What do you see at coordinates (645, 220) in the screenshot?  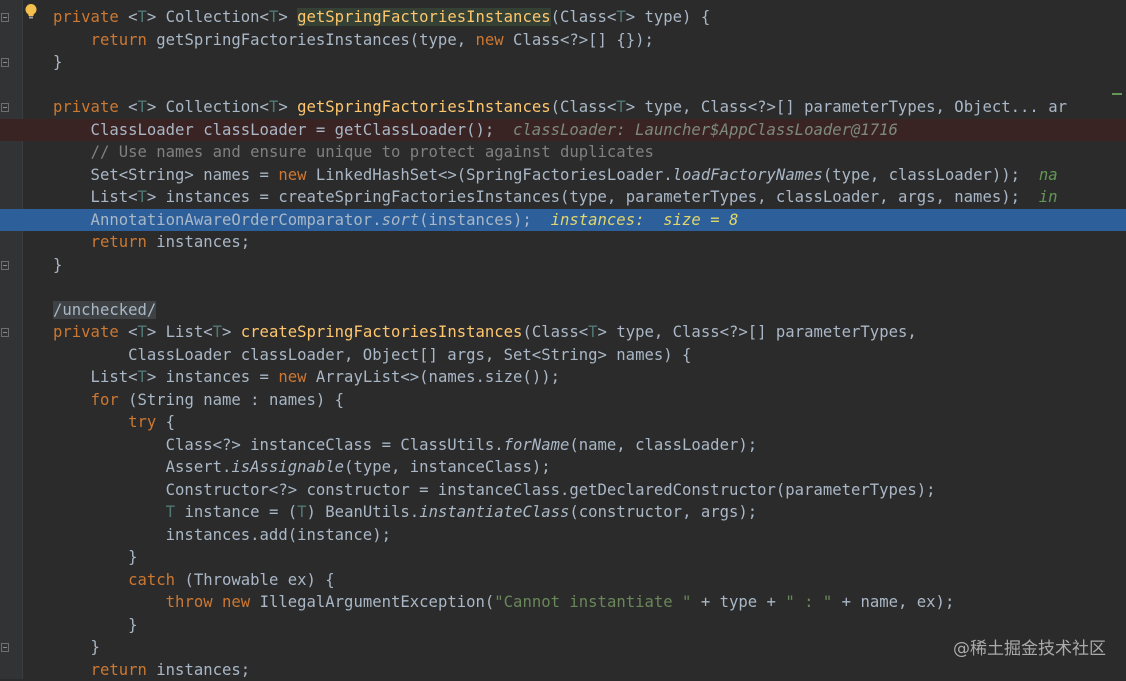 I see `token: instances: size = 8` at bounding box center [645, 220].